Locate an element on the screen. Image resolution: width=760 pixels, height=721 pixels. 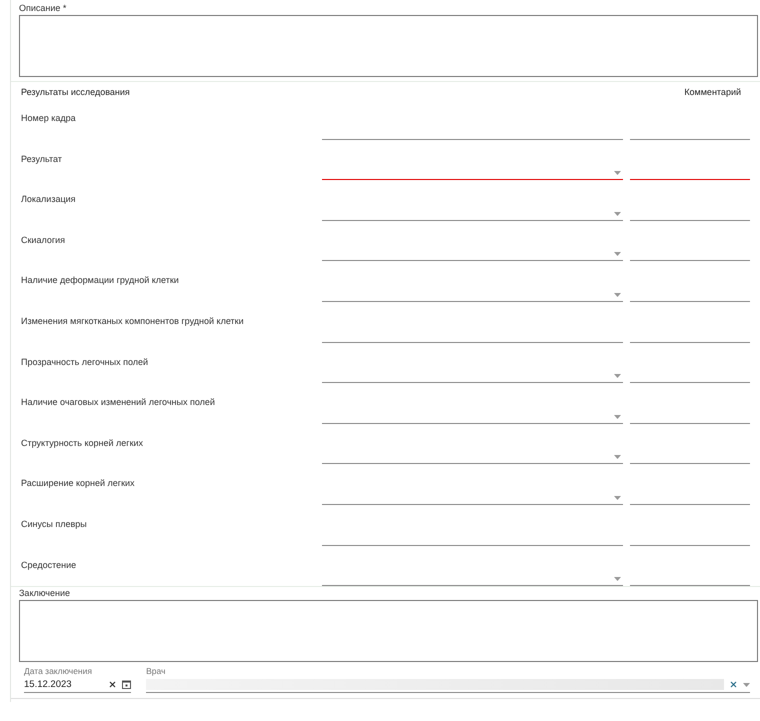
section-title: Результаты исследования is located at coordinates (75, 91).